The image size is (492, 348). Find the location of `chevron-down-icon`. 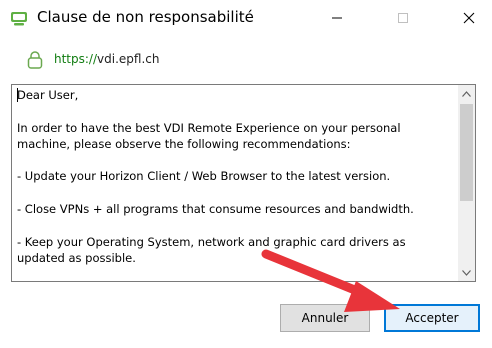

chevron-down-icon is located at coordinates (466, 272).